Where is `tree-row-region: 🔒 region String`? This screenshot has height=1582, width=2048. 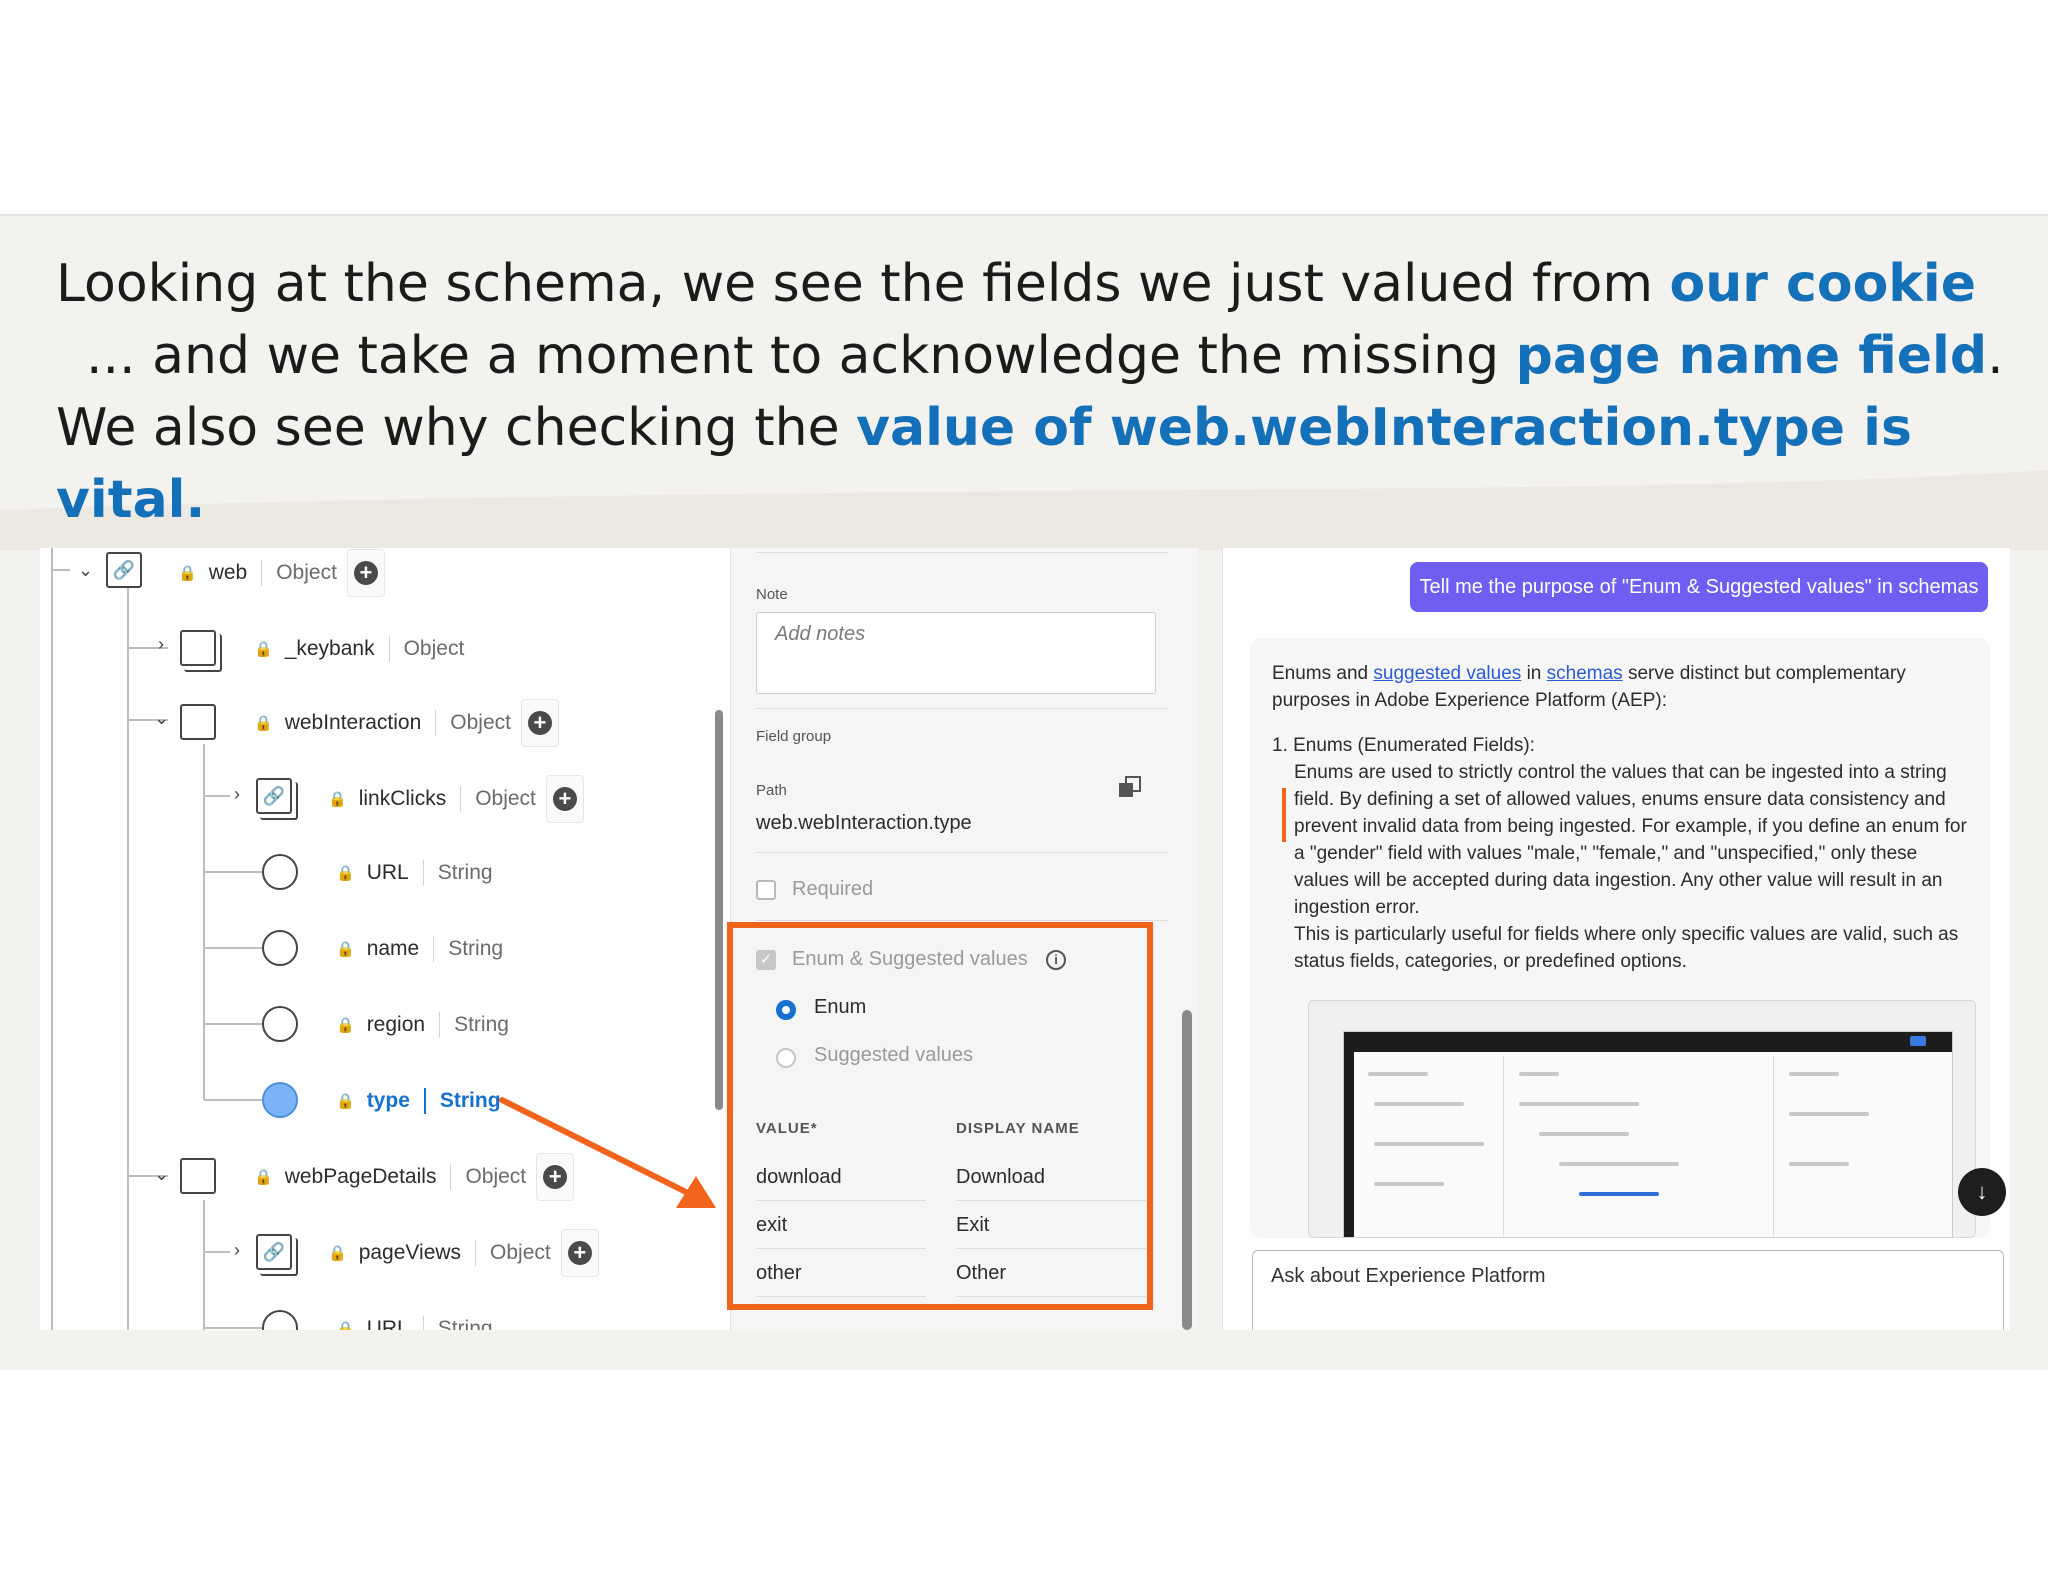
tree-row-region: 🔒 region String is located at coordinates (422, 1025).